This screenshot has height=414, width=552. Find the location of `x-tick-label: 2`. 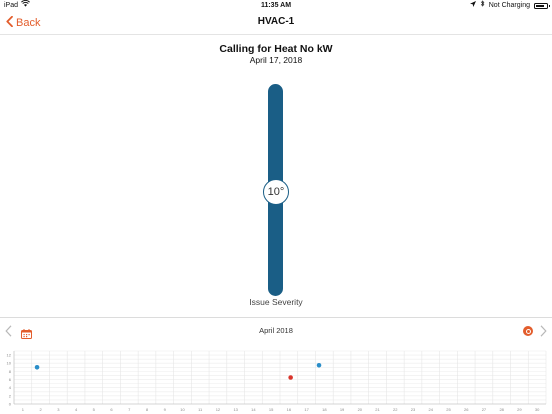

x-tick-label: 2 is located at coordinates (40, 409).